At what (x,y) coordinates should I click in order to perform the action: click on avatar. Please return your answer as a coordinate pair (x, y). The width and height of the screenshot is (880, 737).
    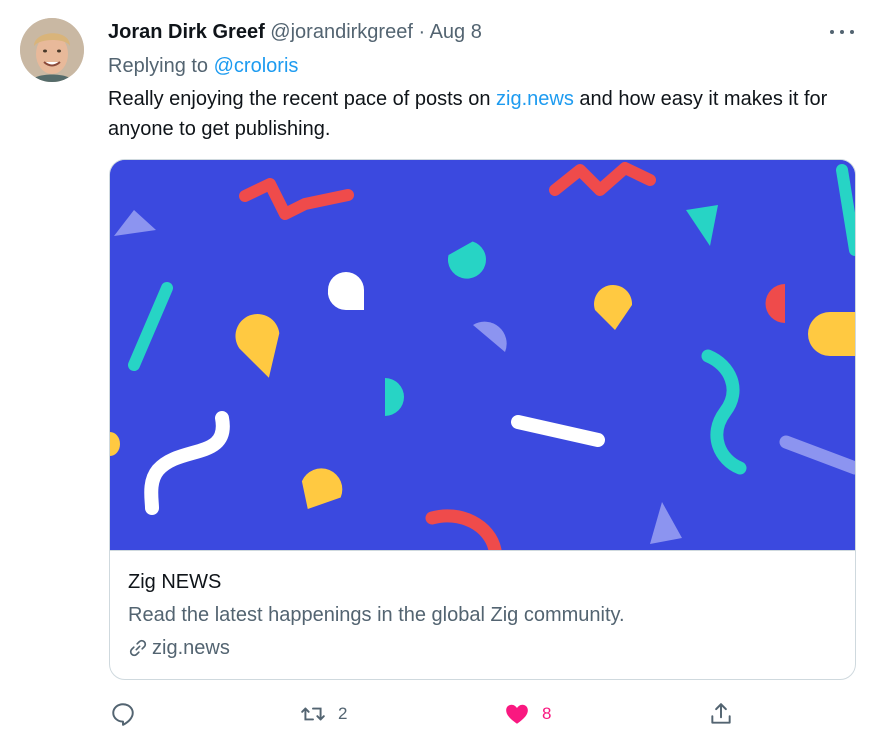
    Looking at the image, I should click on (52, 50).